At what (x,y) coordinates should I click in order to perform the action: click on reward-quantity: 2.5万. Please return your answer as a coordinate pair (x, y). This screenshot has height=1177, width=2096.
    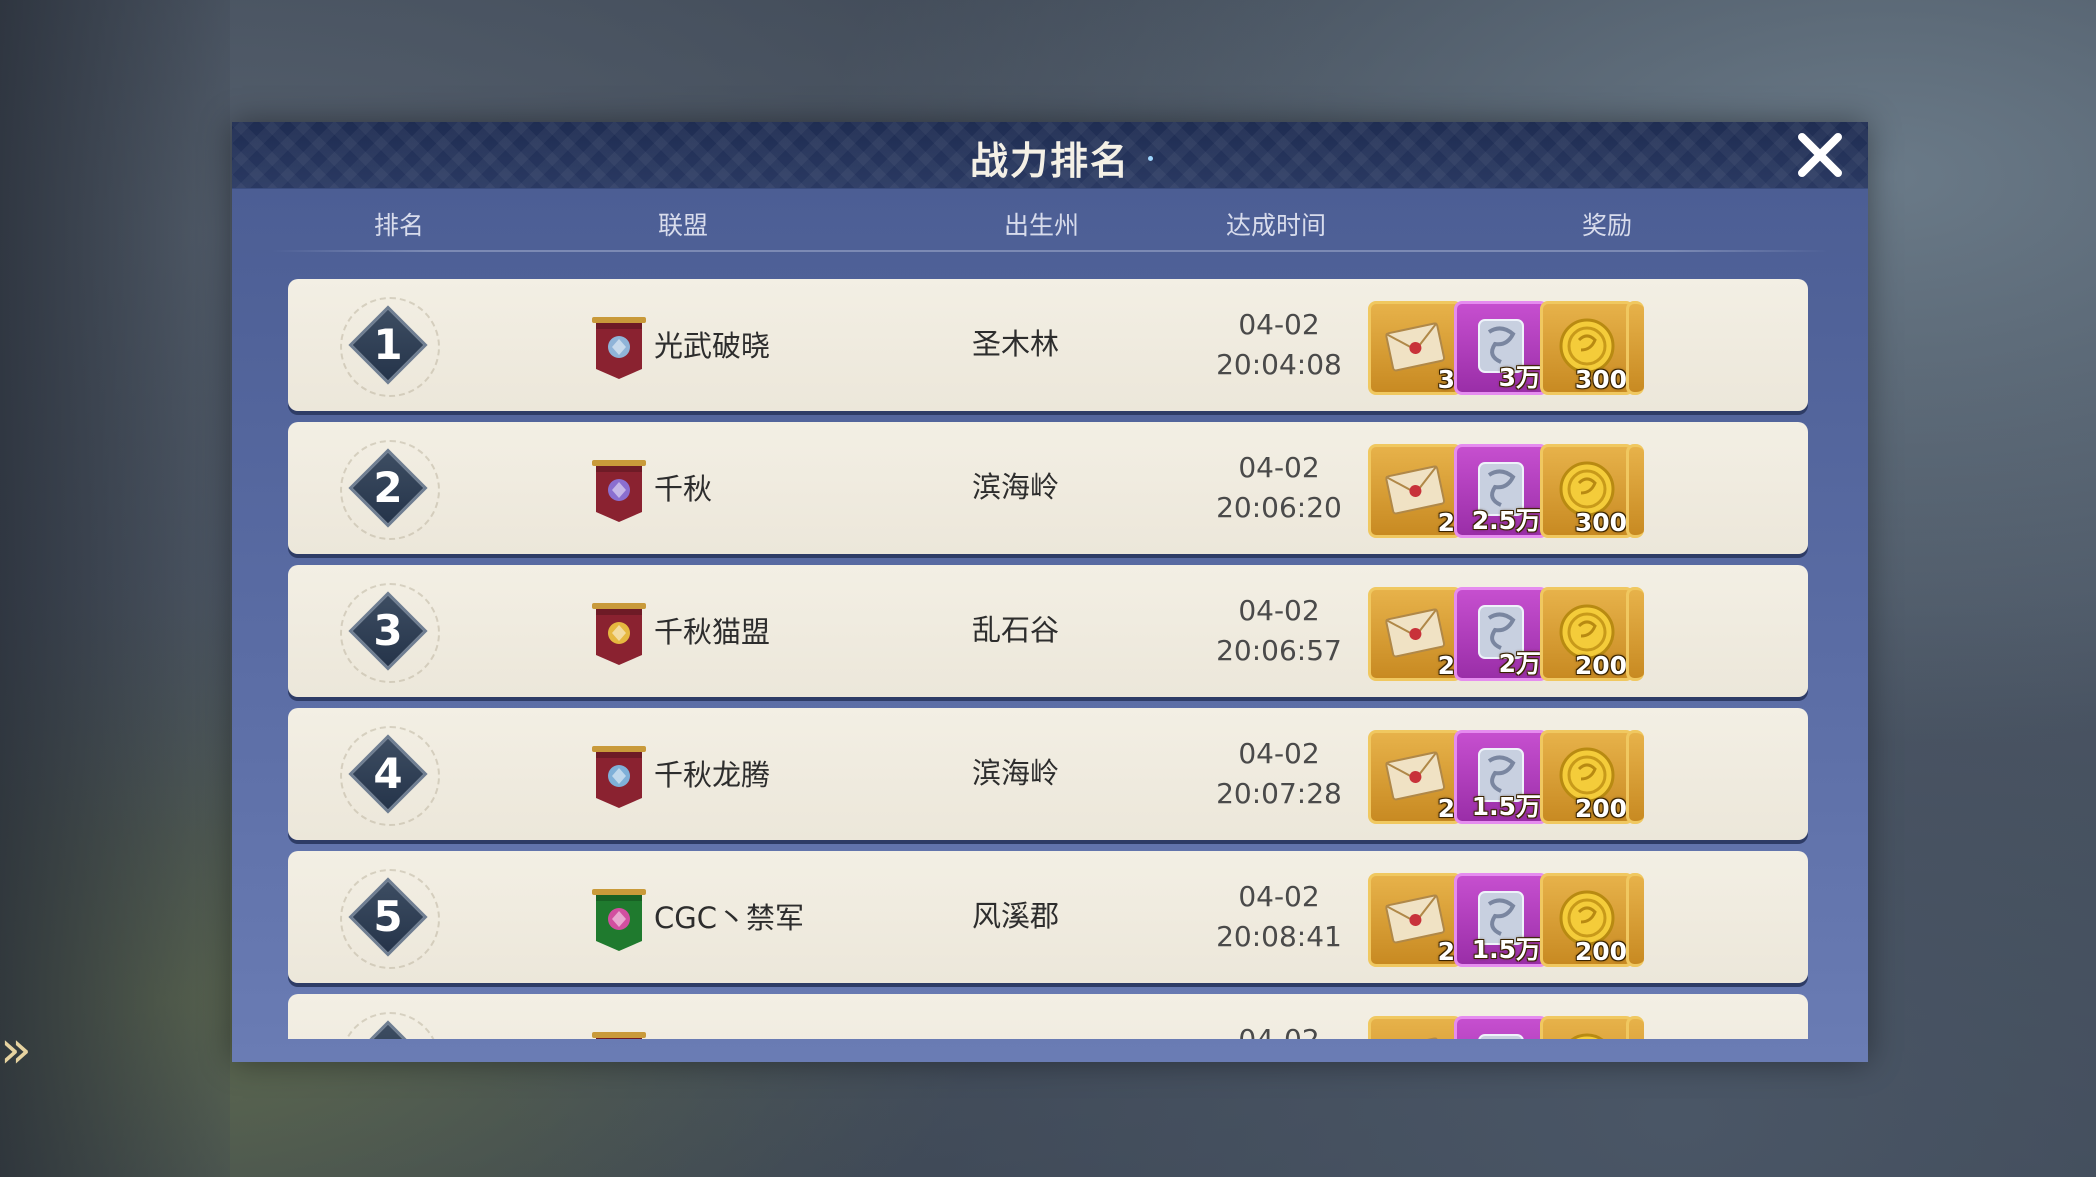
    Looking at the image, I should click on (1506, 520).